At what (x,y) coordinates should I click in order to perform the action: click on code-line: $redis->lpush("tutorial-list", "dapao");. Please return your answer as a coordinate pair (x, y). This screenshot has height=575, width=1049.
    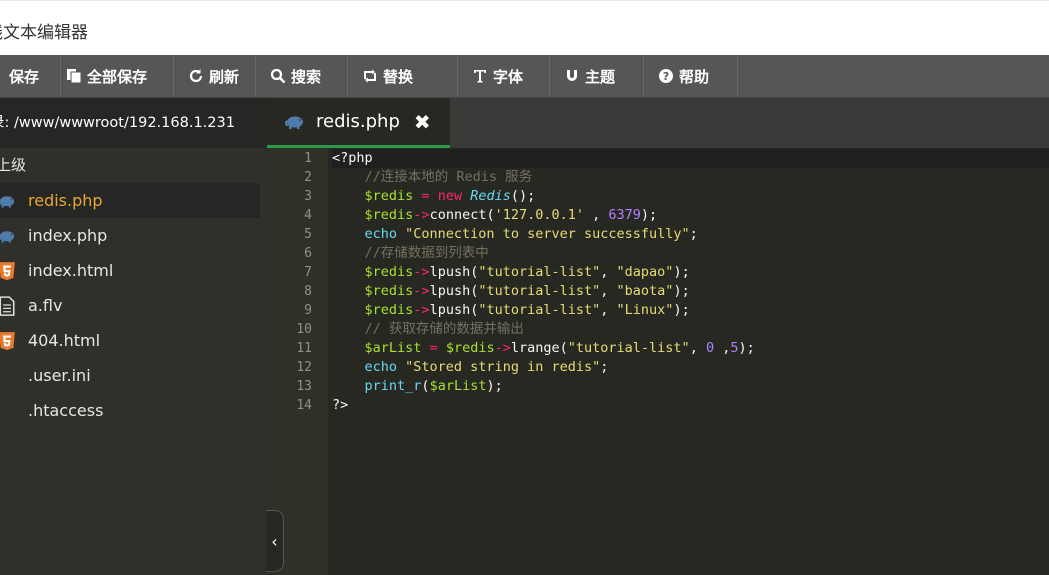
    Looking at the image, I should click on (690, 272).